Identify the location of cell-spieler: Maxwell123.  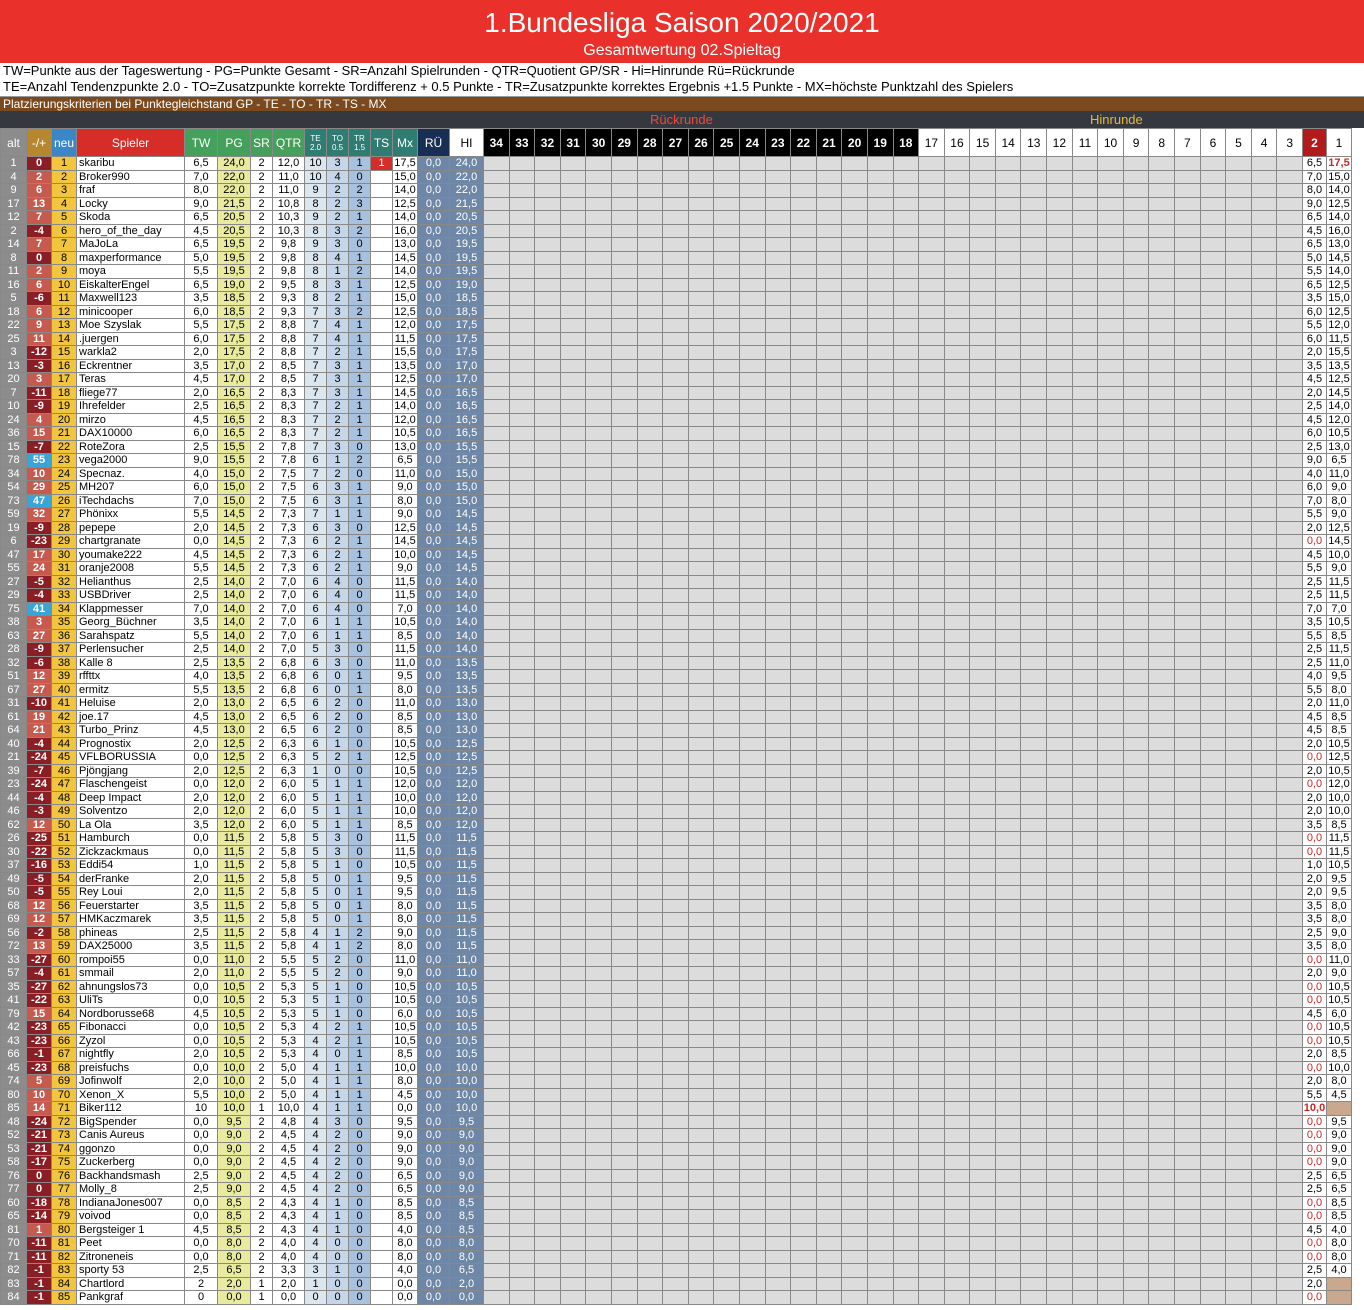
(130, 298).